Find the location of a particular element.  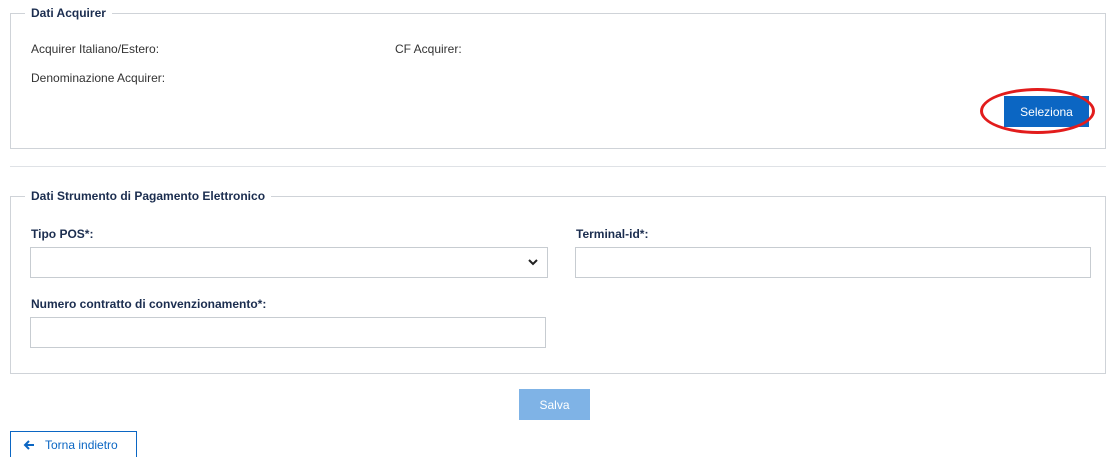

tipo-pos-label: Tipo POS*: is located at coordinates (62, 234).